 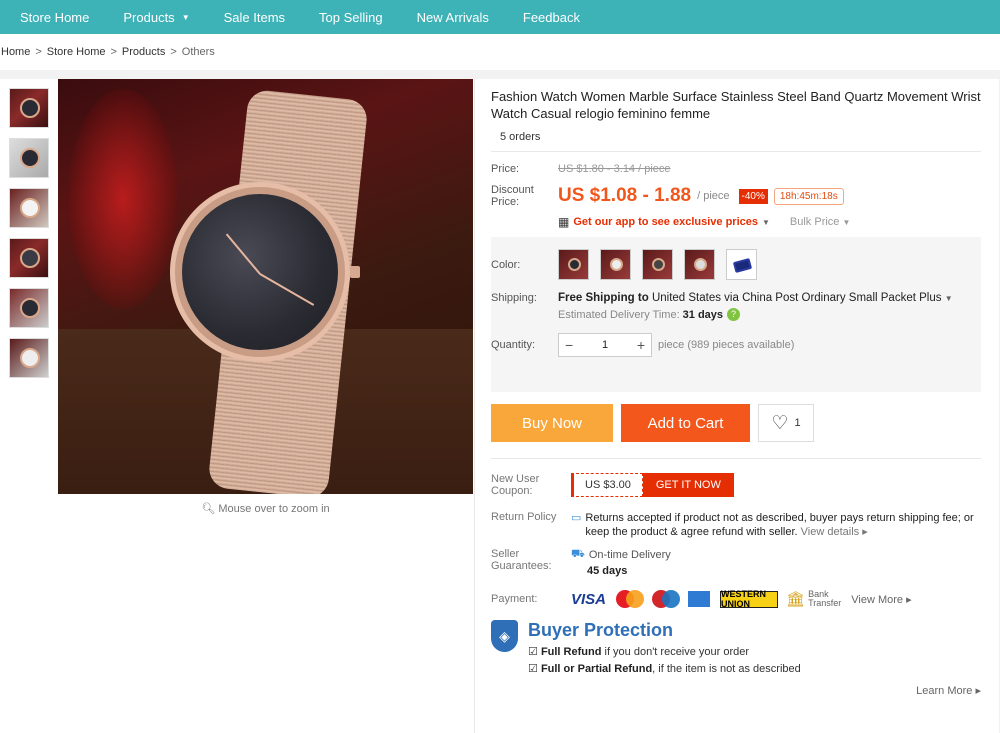 What do you see at coordinates (208, 509) in the screenshot?
I see `magnifier-icon: 🔍︎` at bounding box center [208, 509].